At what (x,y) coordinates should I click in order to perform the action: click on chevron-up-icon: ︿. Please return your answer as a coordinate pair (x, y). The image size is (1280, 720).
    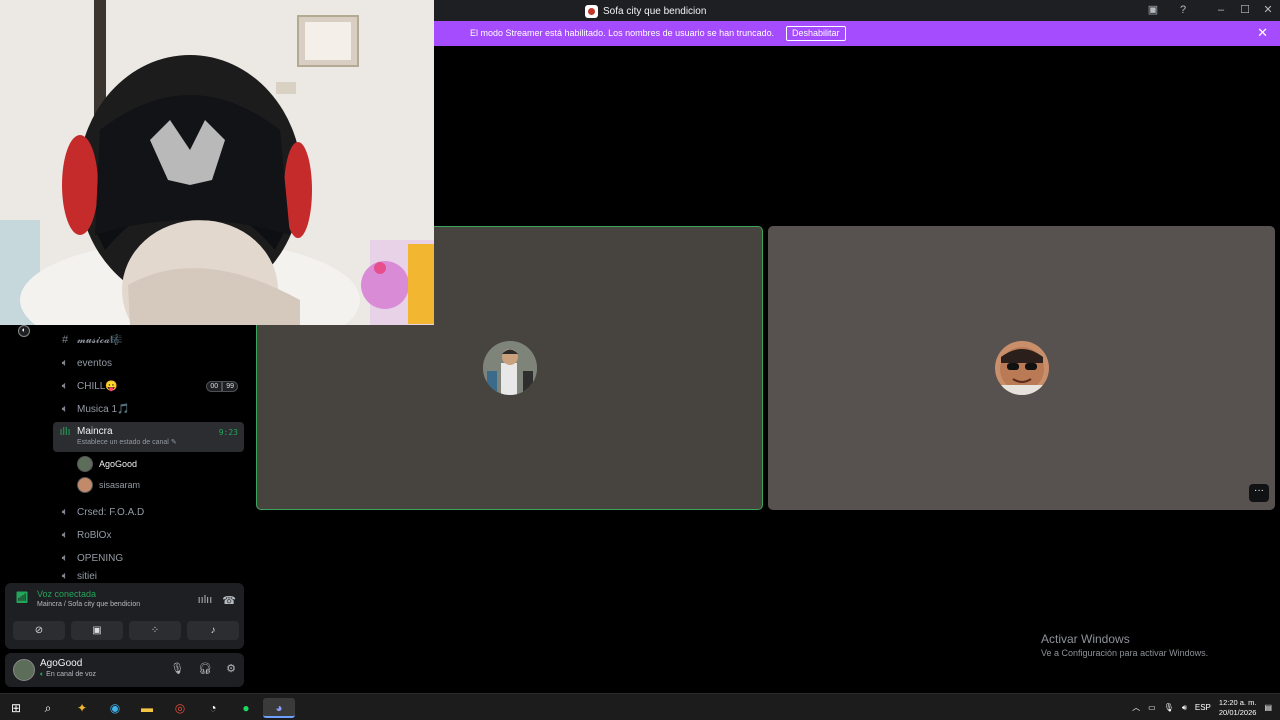
    Looking at the image, I should click on (1136, 707).